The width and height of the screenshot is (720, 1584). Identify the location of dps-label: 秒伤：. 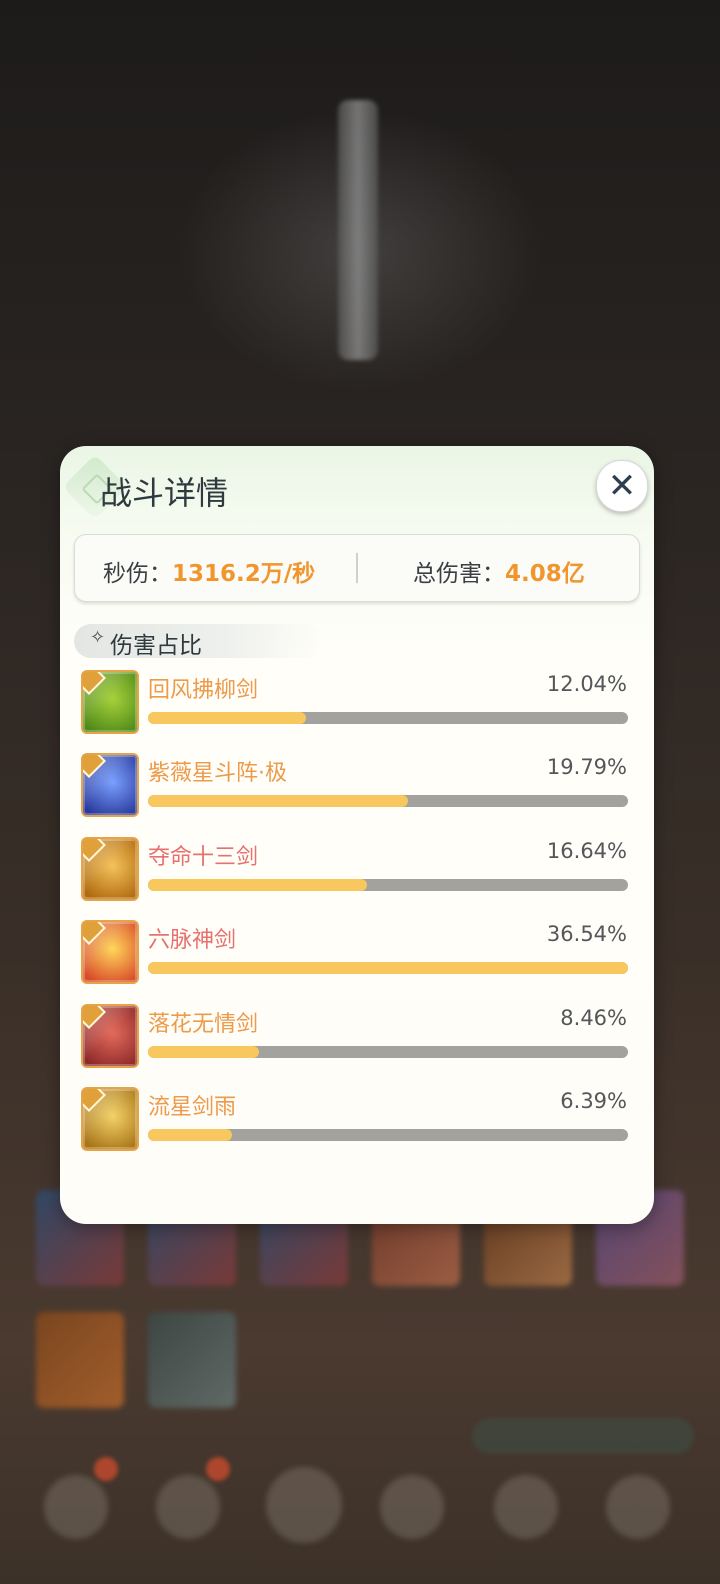
(137, 574).